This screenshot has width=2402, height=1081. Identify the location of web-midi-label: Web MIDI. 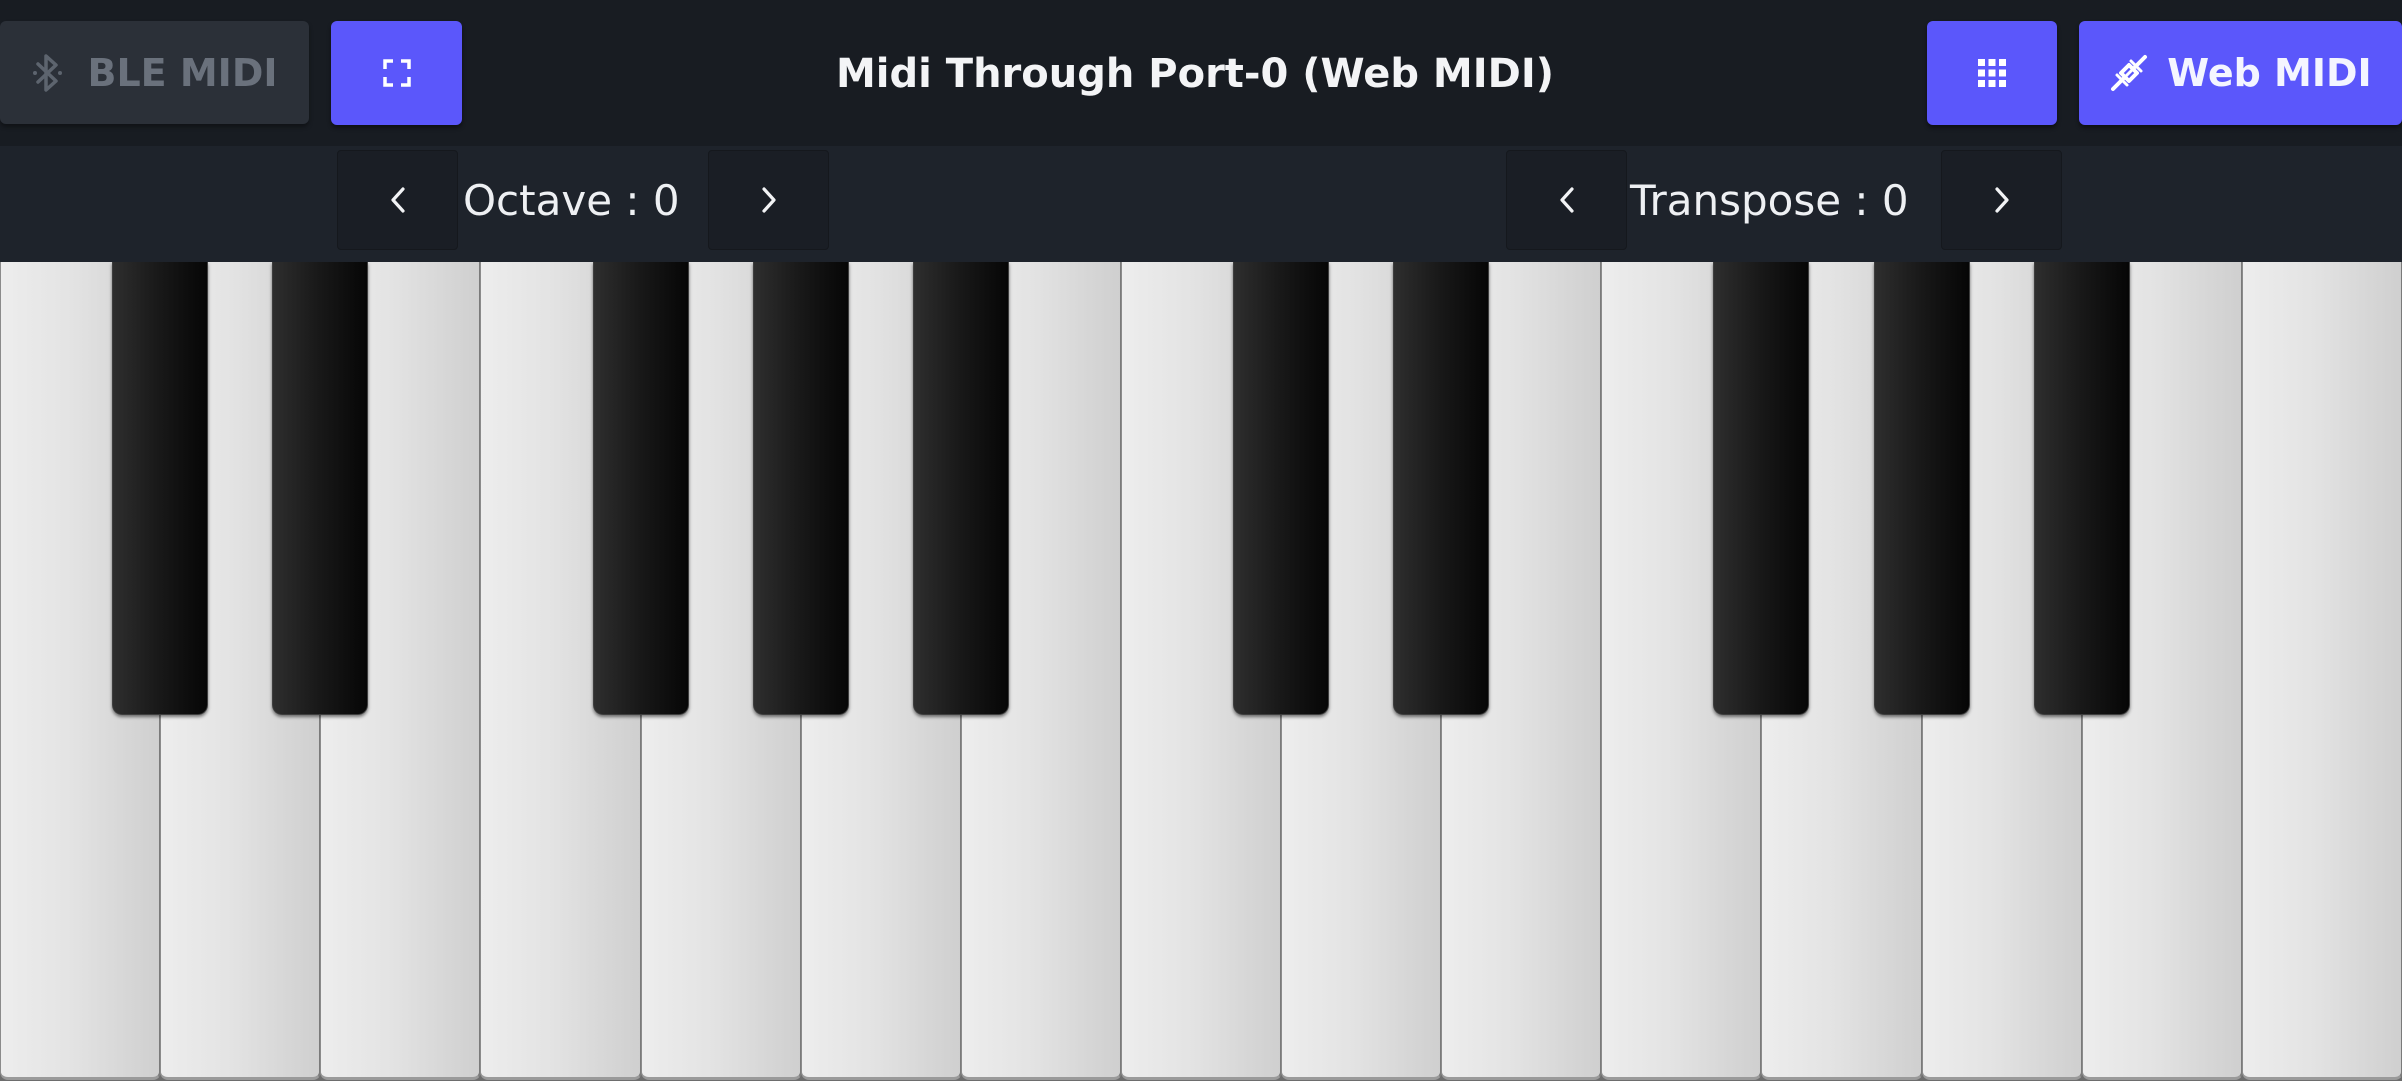
(2269, 73).